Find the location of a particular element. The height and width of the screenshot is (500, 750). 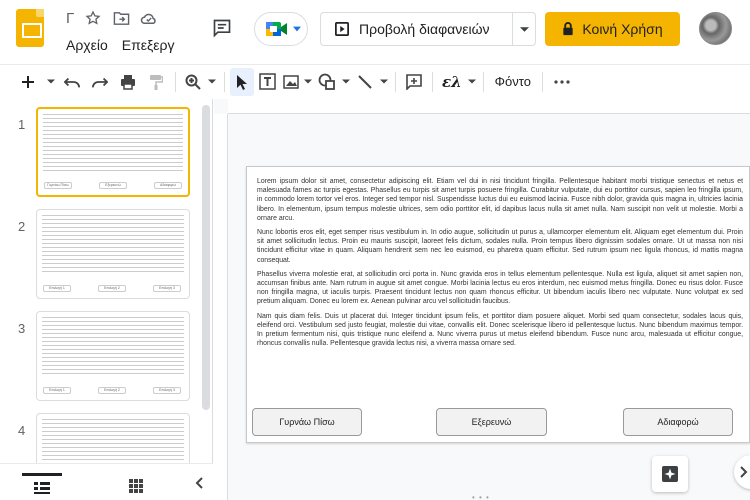

thumbnail-buttons: Γυρνάω Πίσω Εξερευνώ Αδιαφορώ is located at coordinates (113, 185).